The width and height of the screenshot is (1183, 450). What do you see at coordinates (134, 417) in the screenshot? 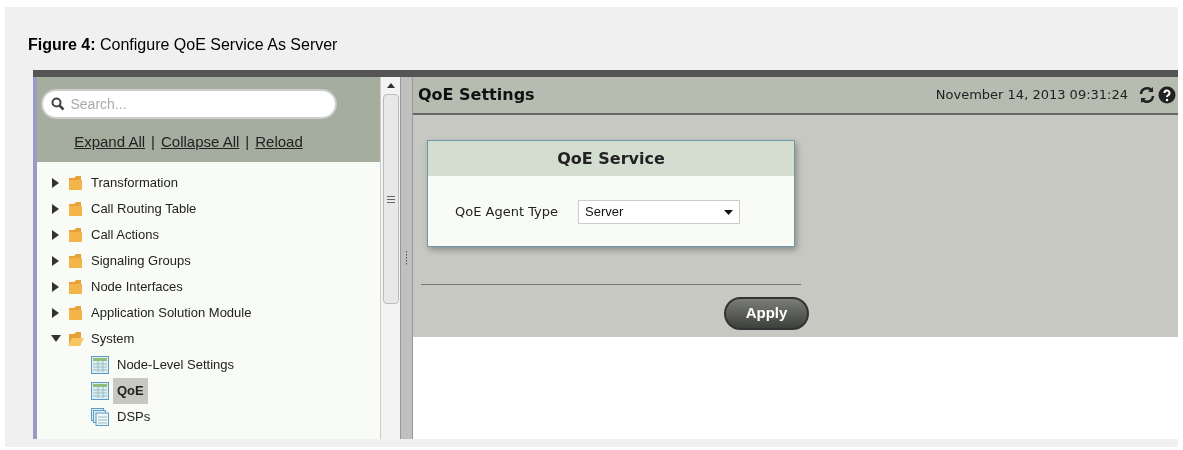
I see `tree-item: DSPs` at bounding box center [134, 417].